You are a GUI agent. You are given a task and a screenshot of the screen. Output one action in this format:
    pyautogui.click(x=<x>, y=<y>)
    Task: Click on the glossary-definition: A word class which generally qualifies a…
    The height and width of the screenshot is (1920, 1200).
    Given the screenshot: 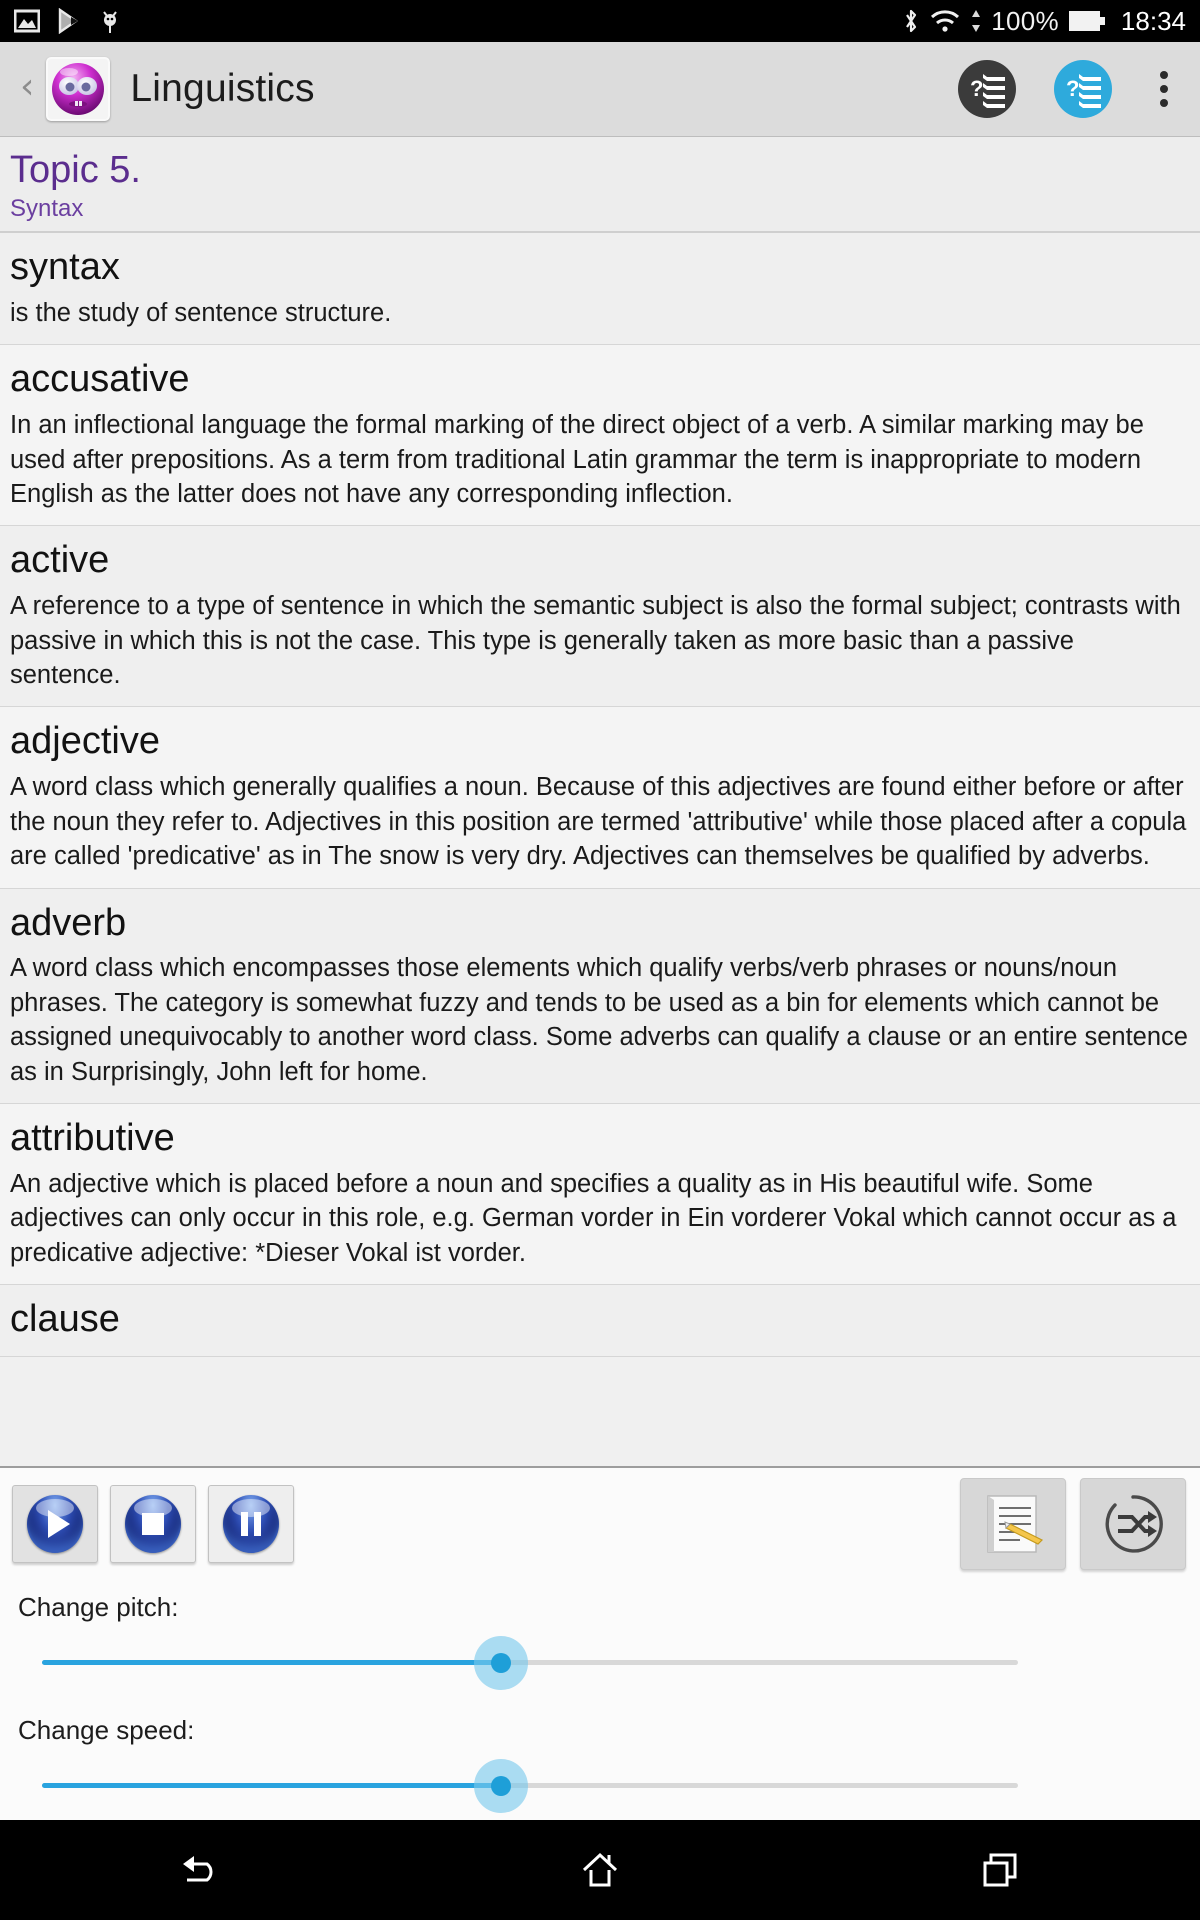 What is the action you would take?
    pyautogui.click(x=598, y=822)
    